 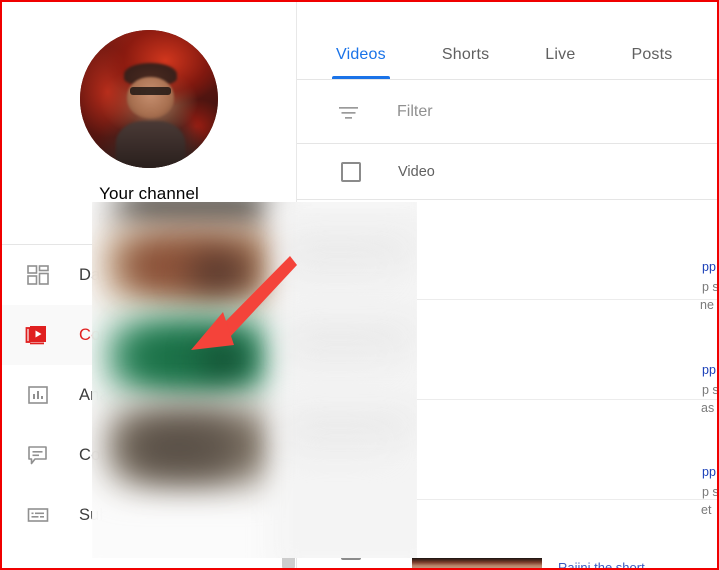 What do you see at coordinates (38, 275) in the screenshot?
I see `dashboard-icon` at bounding box center [38, 275].